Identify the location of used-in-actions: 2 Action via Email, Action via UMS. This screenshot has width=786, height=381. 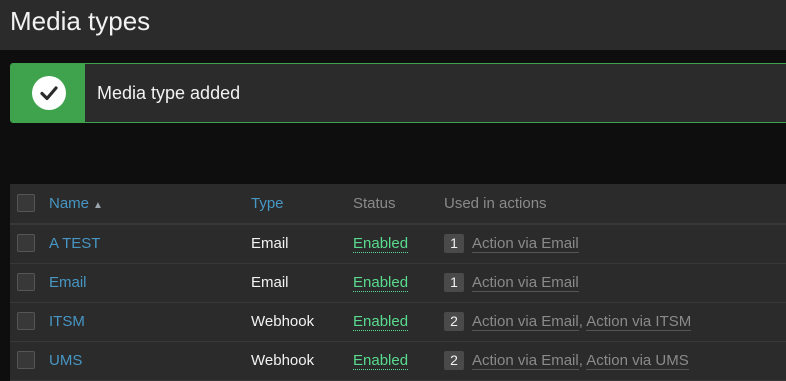
(566, 360).